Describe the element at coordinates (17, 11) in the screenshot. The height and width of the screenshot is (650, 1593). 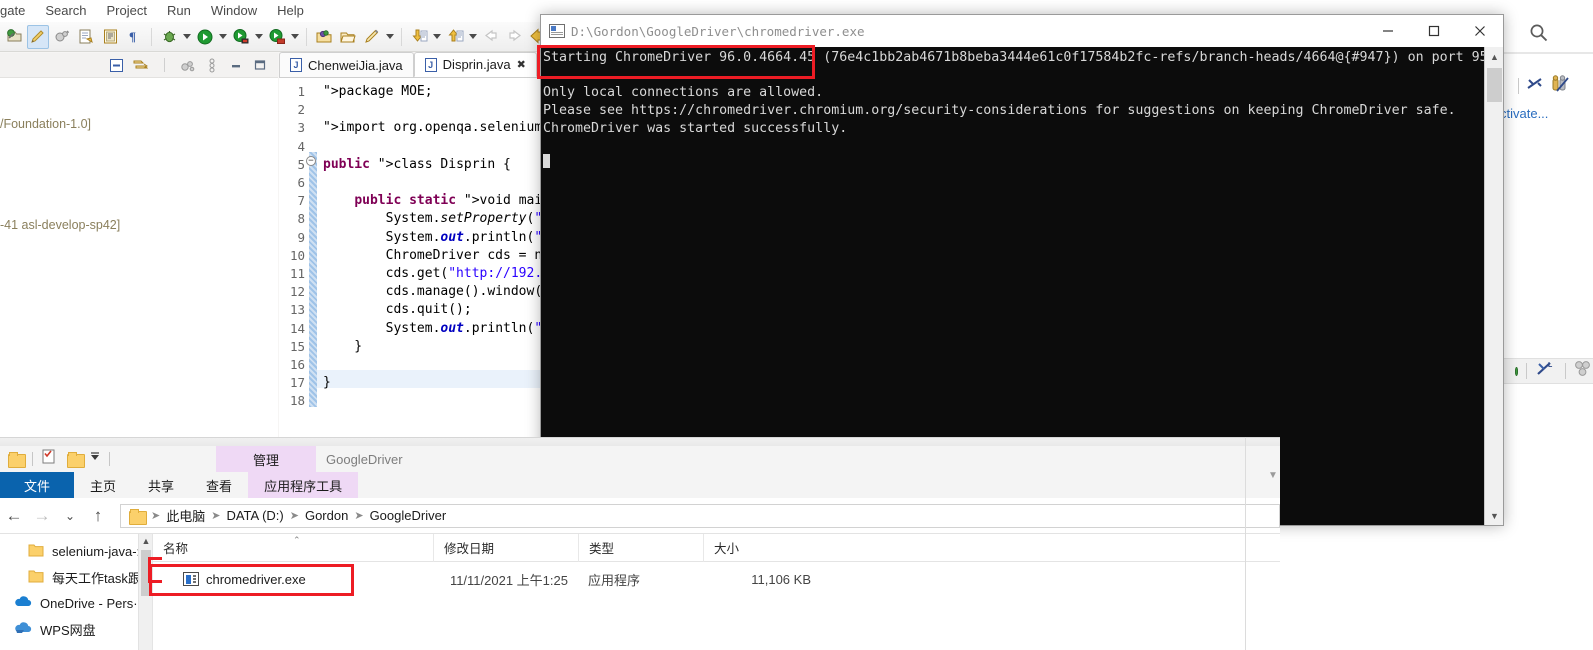
I see `menu-item-gate: gate` at that location.